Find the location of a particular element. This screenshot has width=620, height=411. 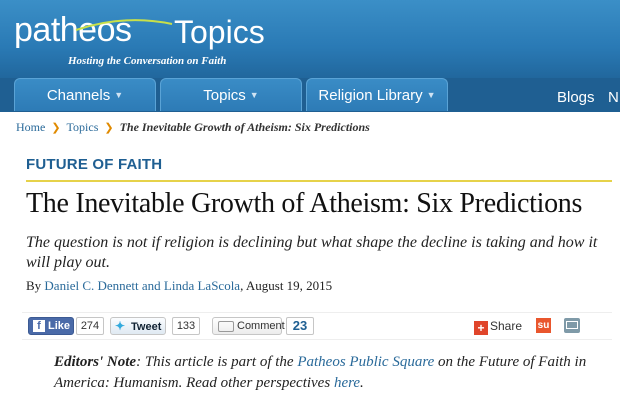

byline-date: , August 19, 2015 is located at coordinates (286, 285).